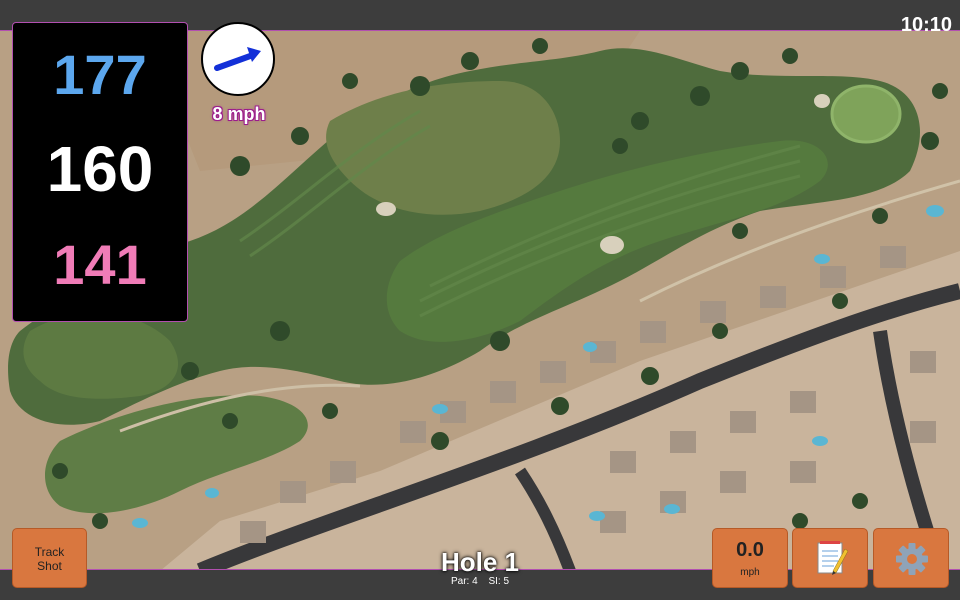 The image size is (960, 600). I want to click on stroke-index-label: SI: 5, so click(499, 581).